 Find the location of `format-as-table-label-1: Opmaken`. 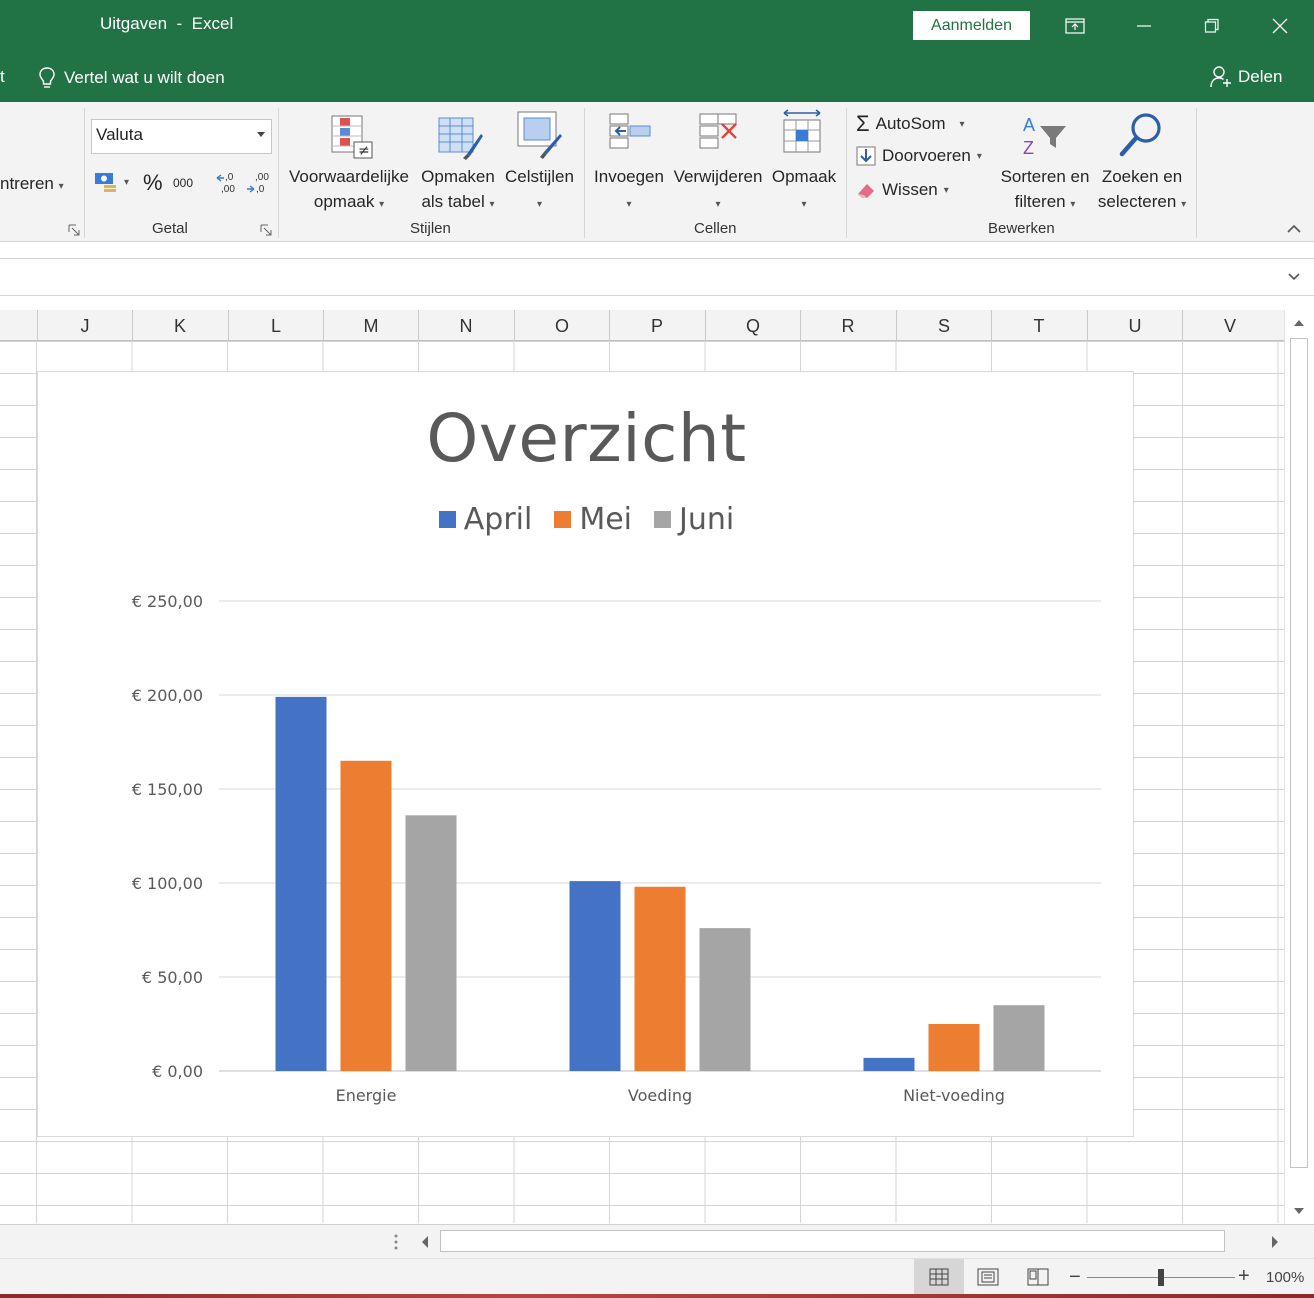

format-as-table-label-1: Opmaken is located at coordinates (458, 176).